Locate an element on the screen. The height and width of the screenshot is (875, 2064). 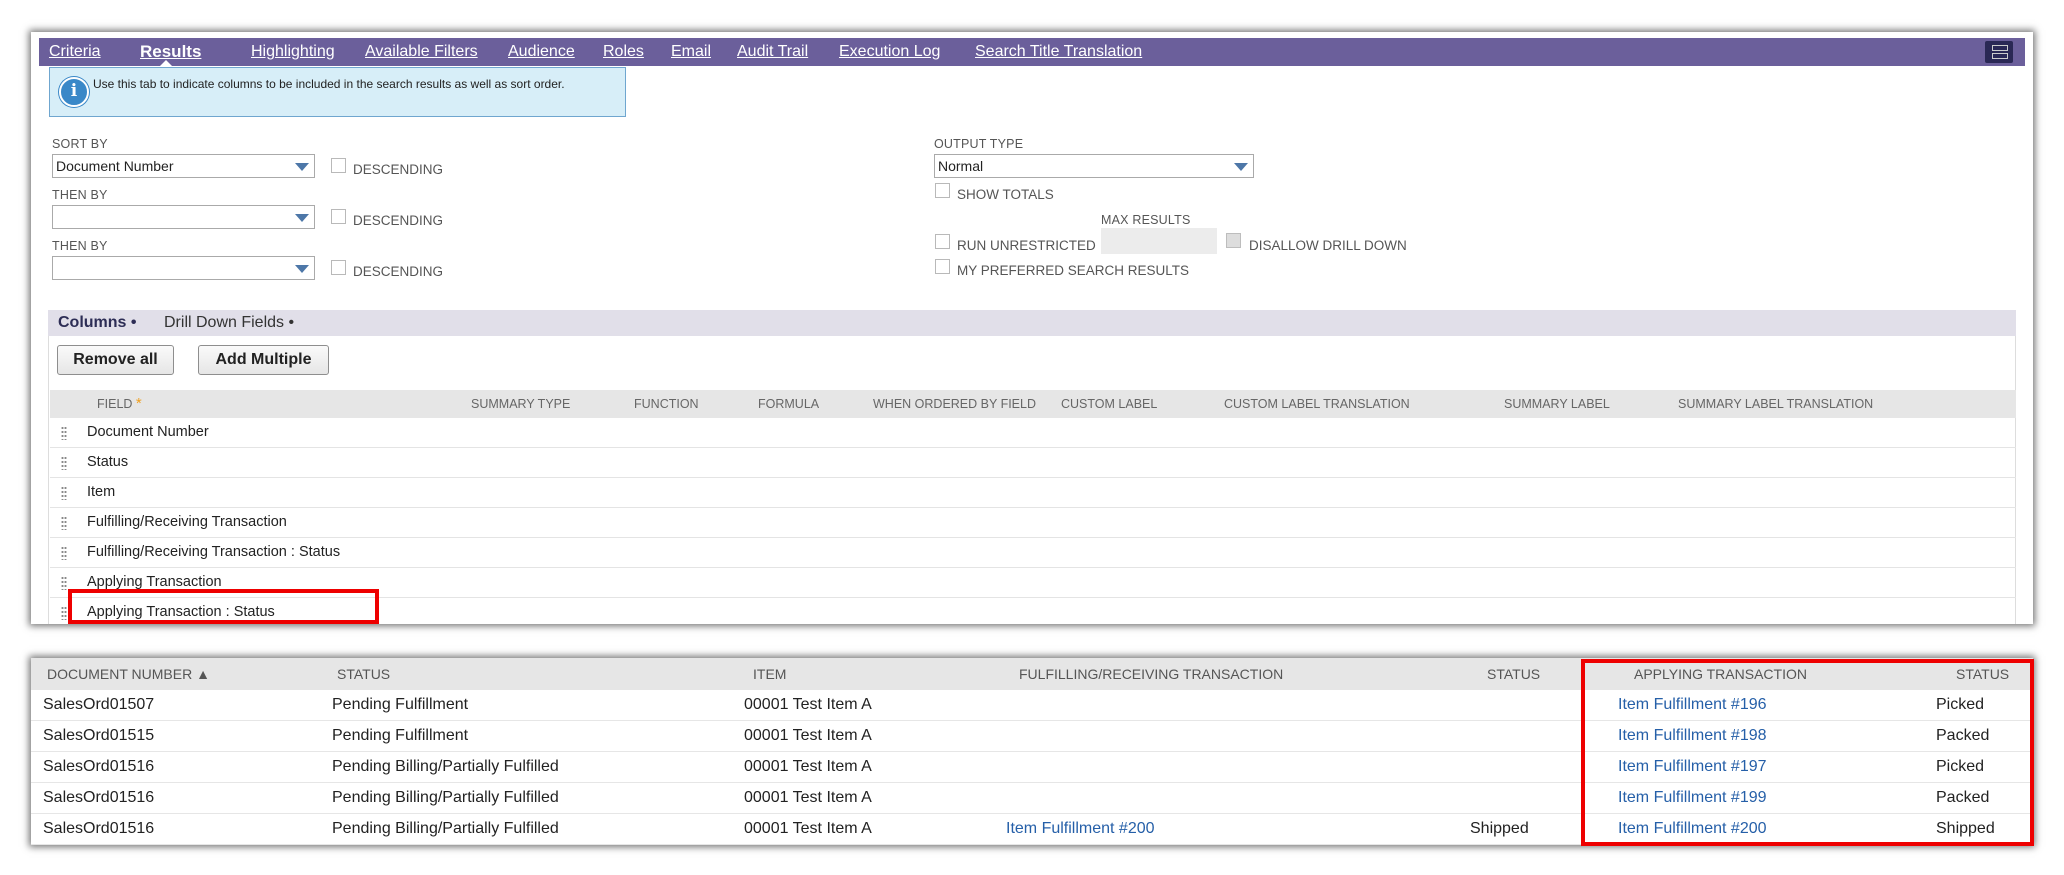
tab-columns: Columns • is located at coordinates (97, 323).